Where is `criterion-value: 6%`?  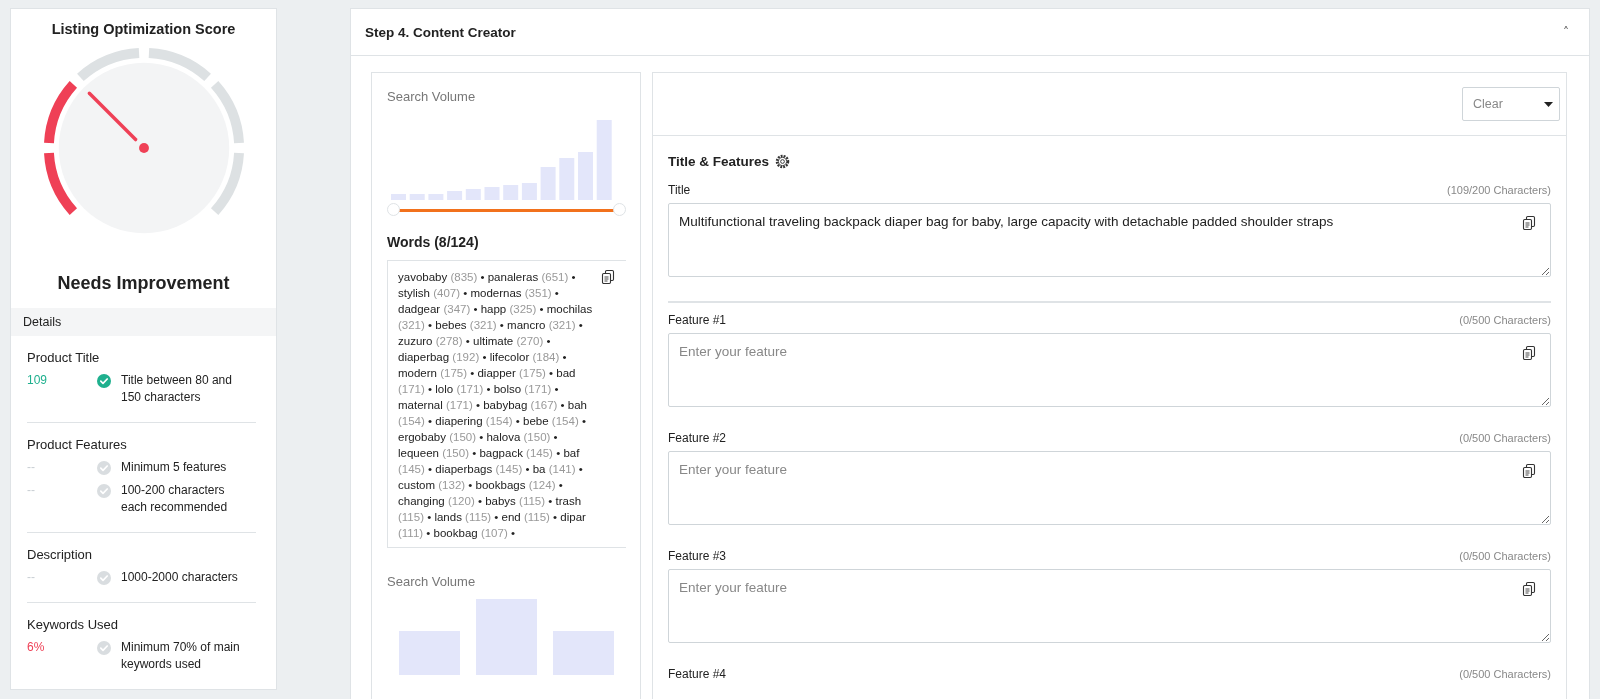
criterion-value: 6% is located at coordinates (36, 647).